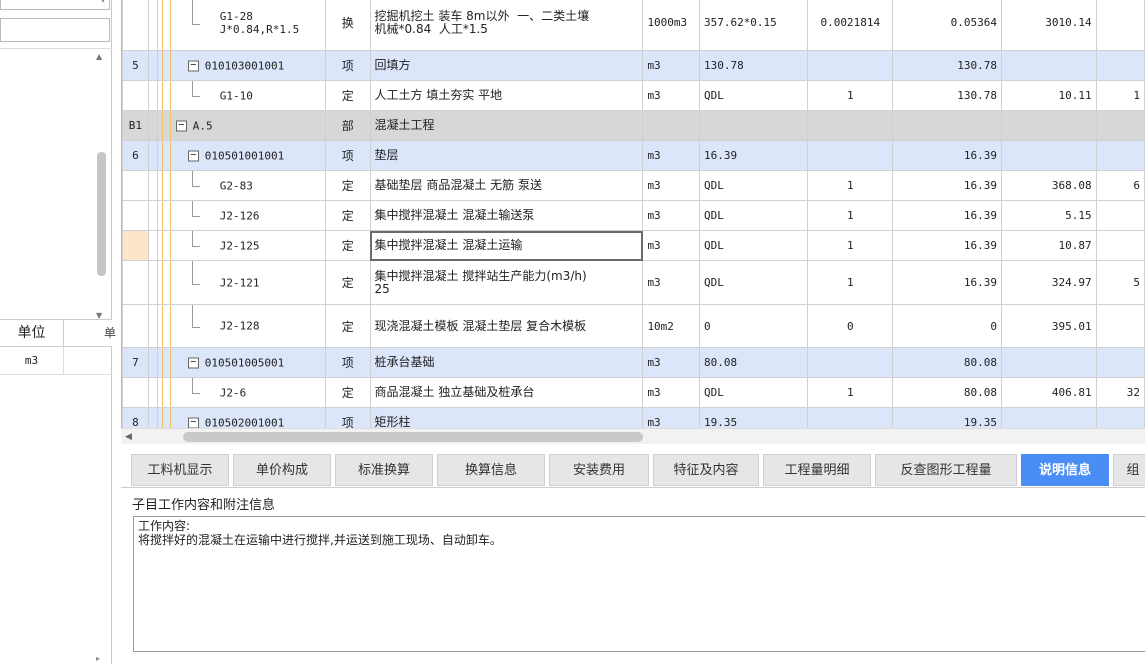 The image size is (1145, 664). I want to click on table-row: 6−010501001001 项垫层 m3 16.39 16.39, so click(633, 155).